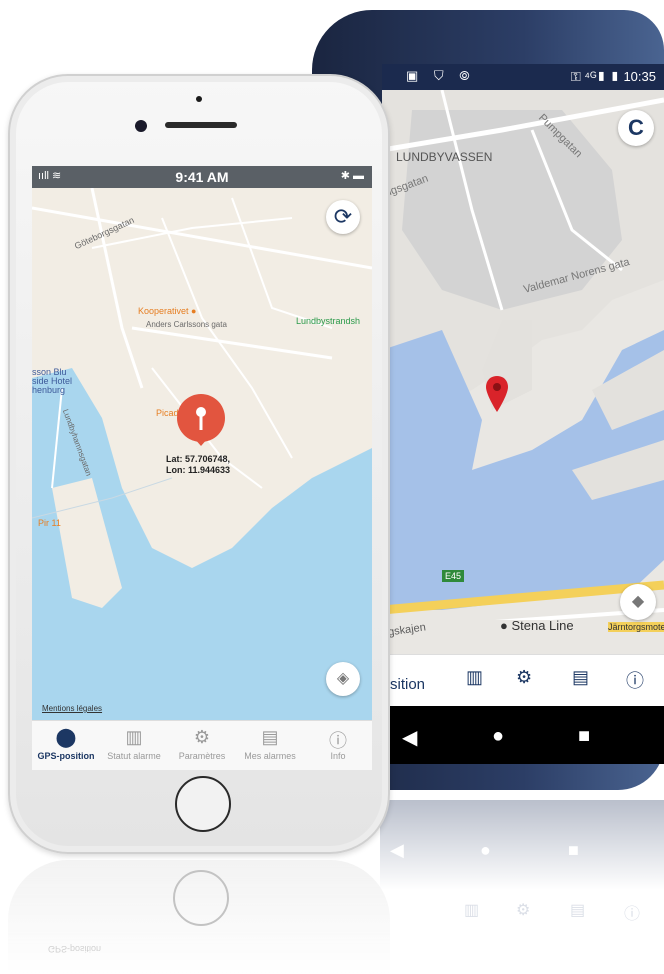  Describe the element at coordinates (134, 756) in the screenshot. I see `tab-label: Statut alarme` at that location.